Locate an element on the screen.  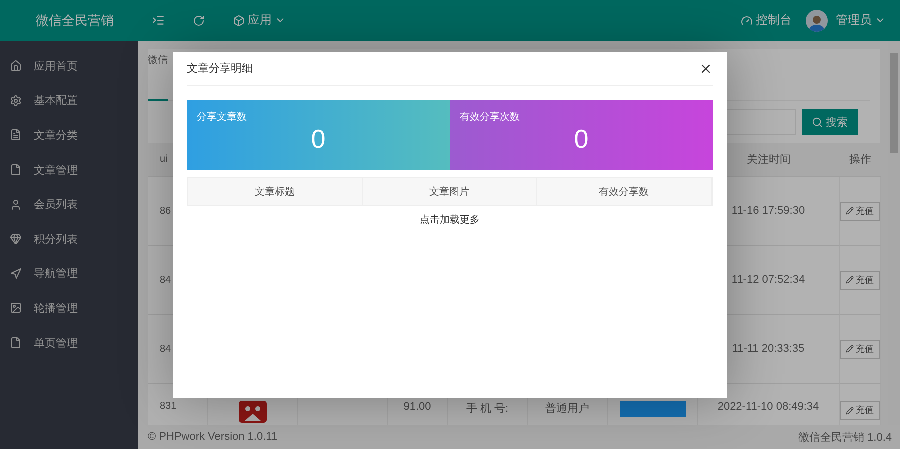
sidebar-item: 积分列表 is located at coordinates (69, 239).